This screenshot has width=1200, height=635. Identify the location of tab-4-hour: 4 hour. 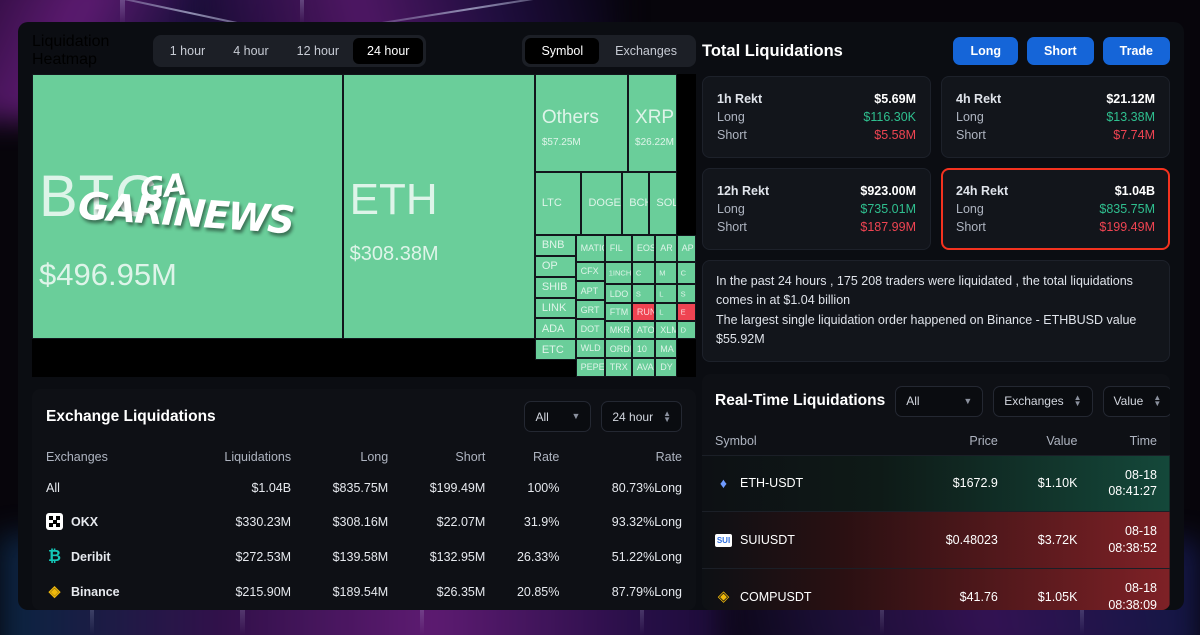
(250, 51).